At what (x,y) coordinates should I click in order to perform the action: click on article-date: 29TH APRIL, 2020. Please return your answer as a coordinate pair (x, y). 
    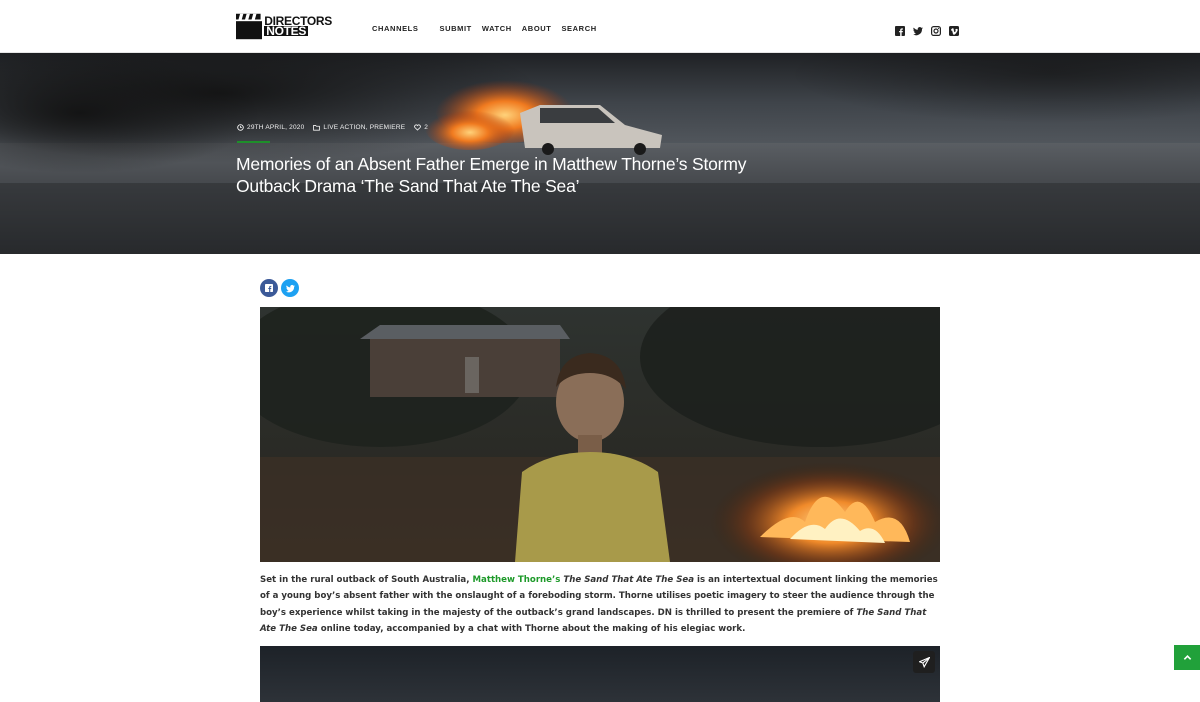
    Looking at the image, I should click on (276, 127).